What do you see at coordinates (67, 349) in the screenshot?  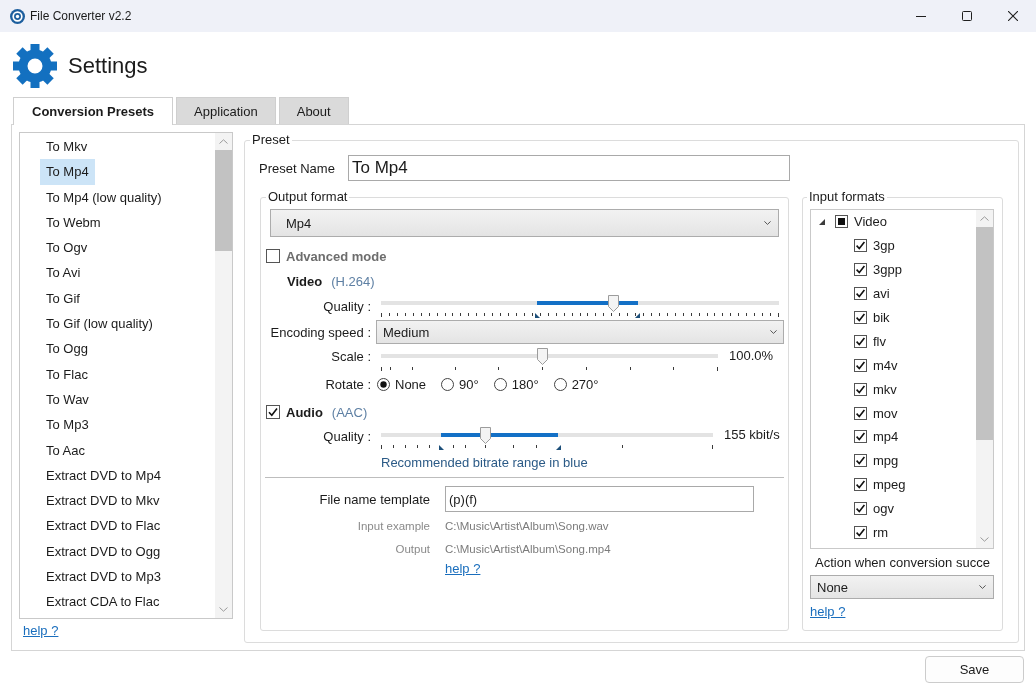 I see `preset-list-item: To Ogg` at bounding box center [67, 349].